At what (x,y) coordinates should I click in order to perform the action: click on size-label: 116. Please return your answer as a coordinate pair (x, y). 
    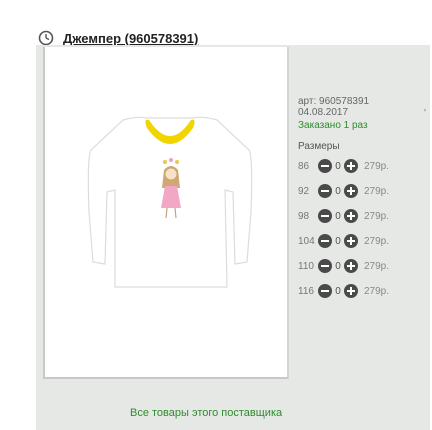
    Looking at the image, I should click on (306, 291).